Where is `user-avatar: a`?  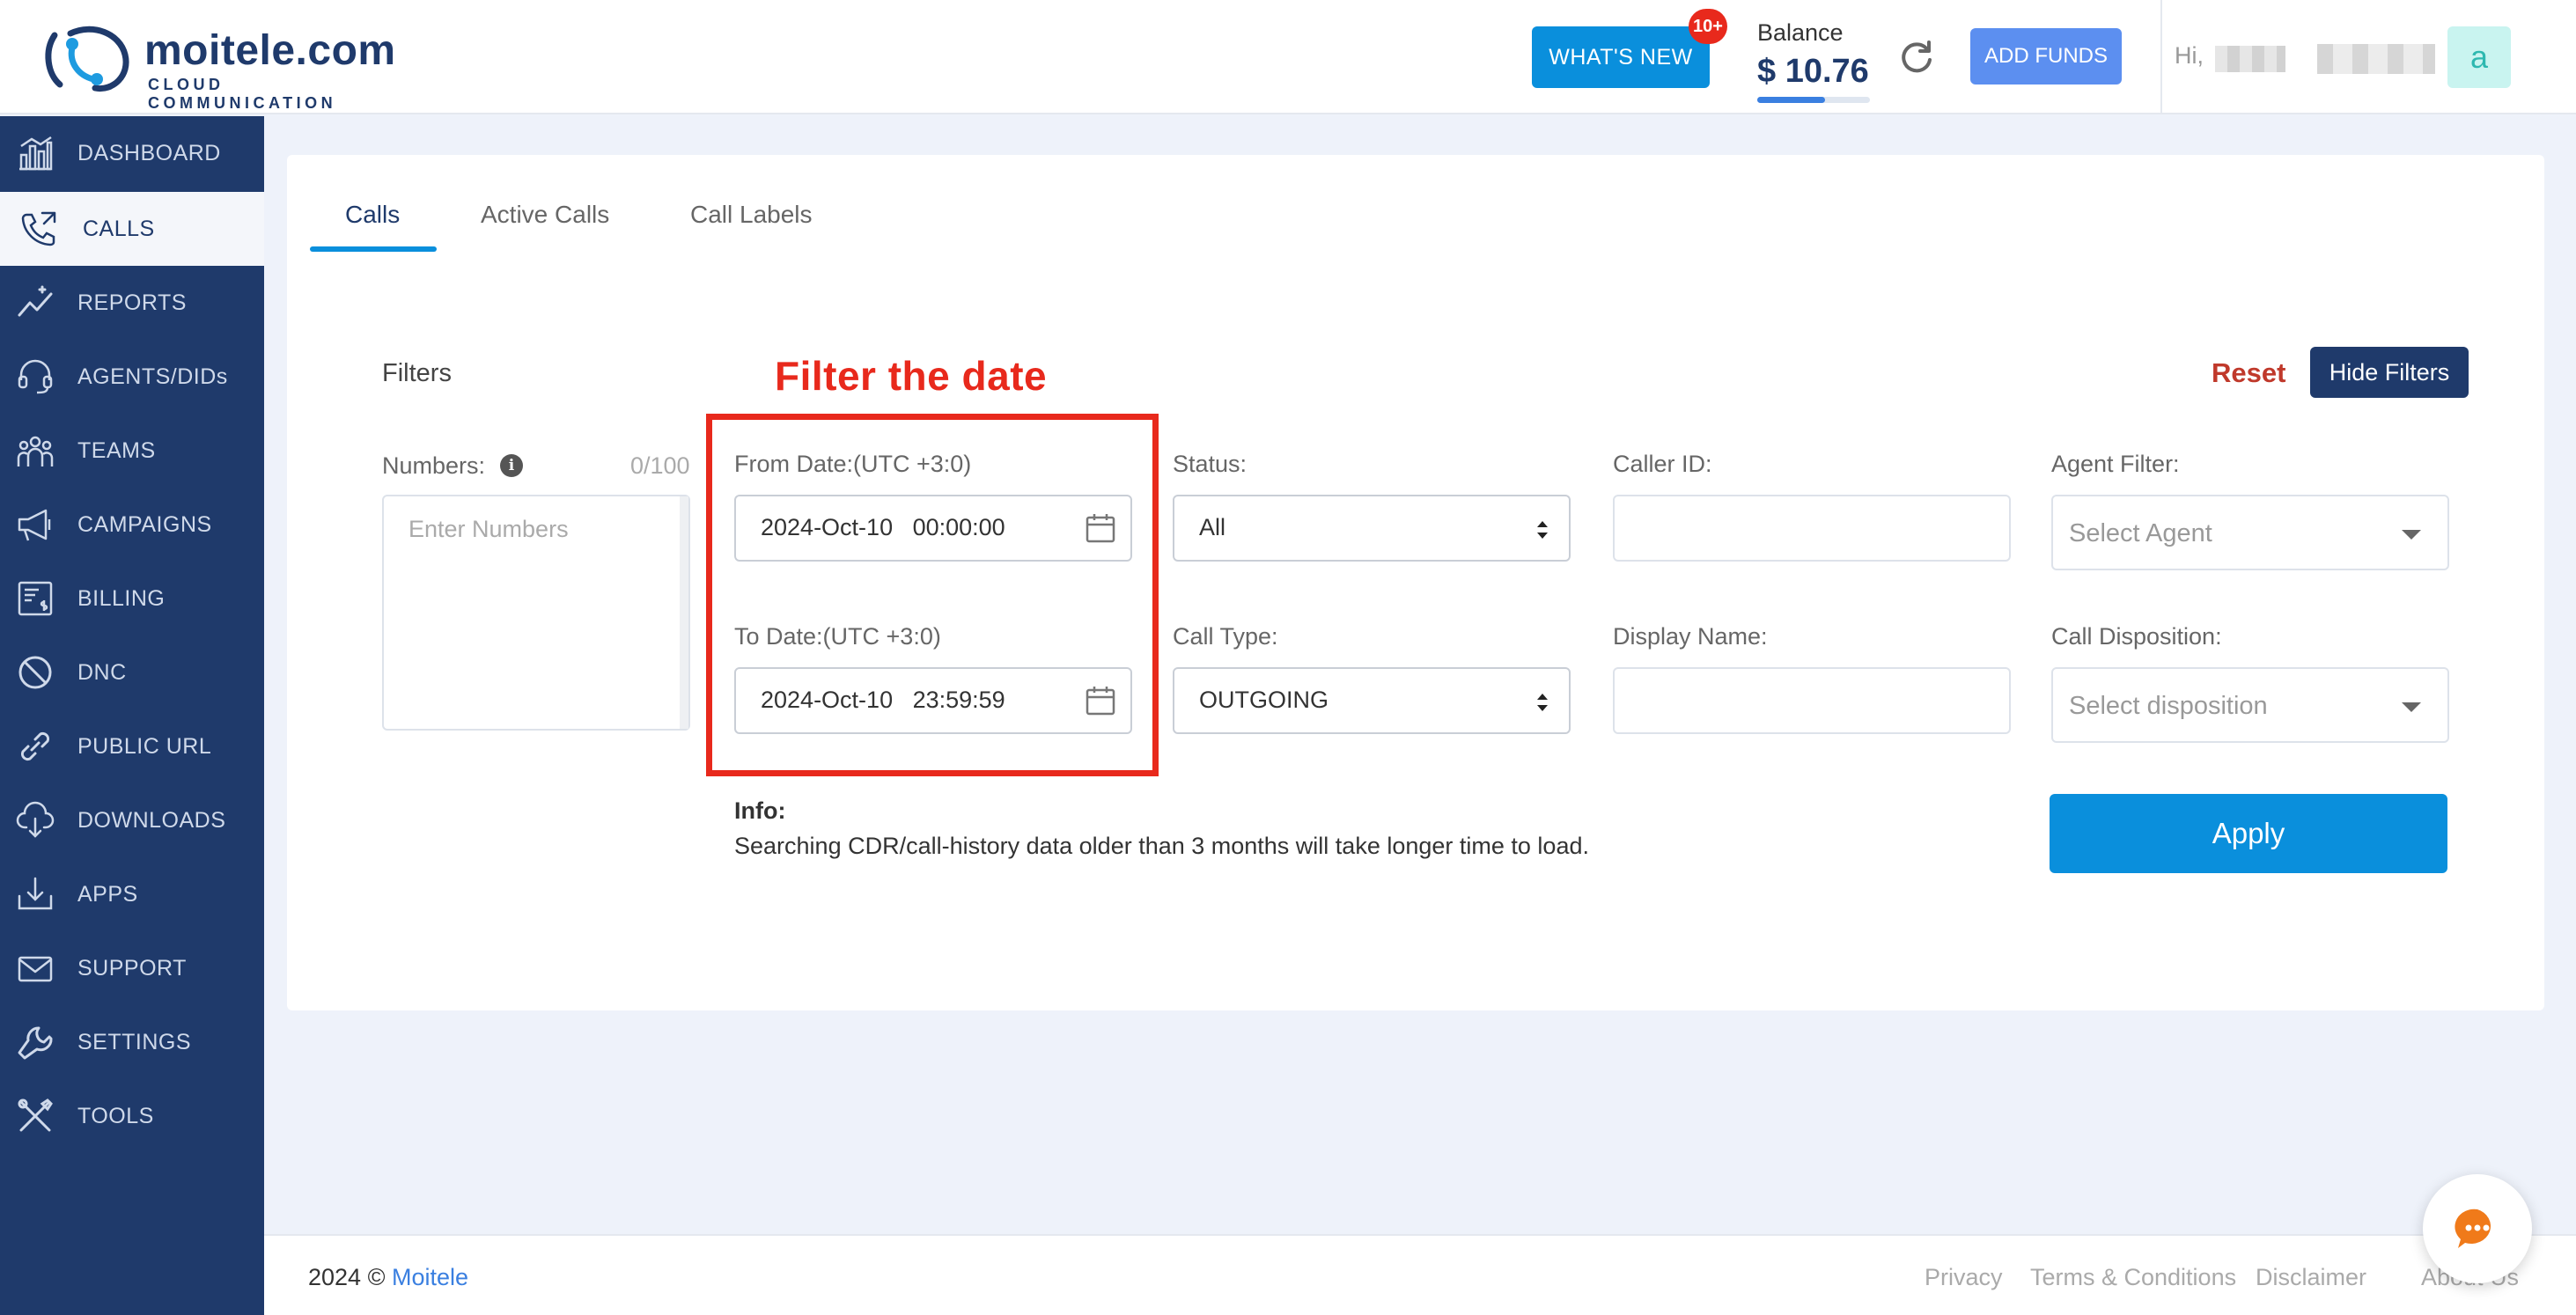 user-avatar: a is located at coordinates (2479, 57).